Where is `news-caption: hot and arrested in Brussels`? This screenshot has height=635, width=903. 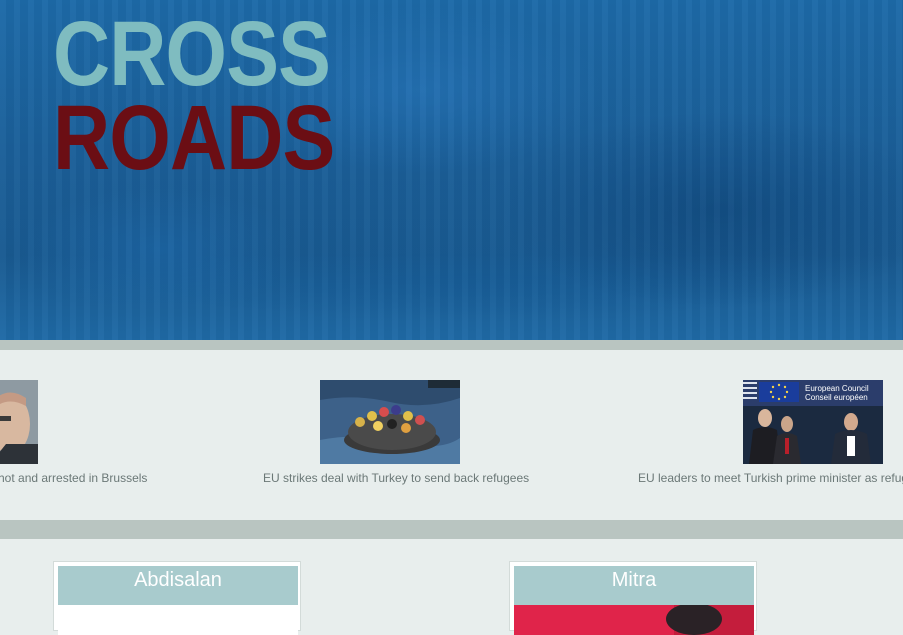
news-caption: hot and arrested in Brussels is located at coordinates (73, 478).